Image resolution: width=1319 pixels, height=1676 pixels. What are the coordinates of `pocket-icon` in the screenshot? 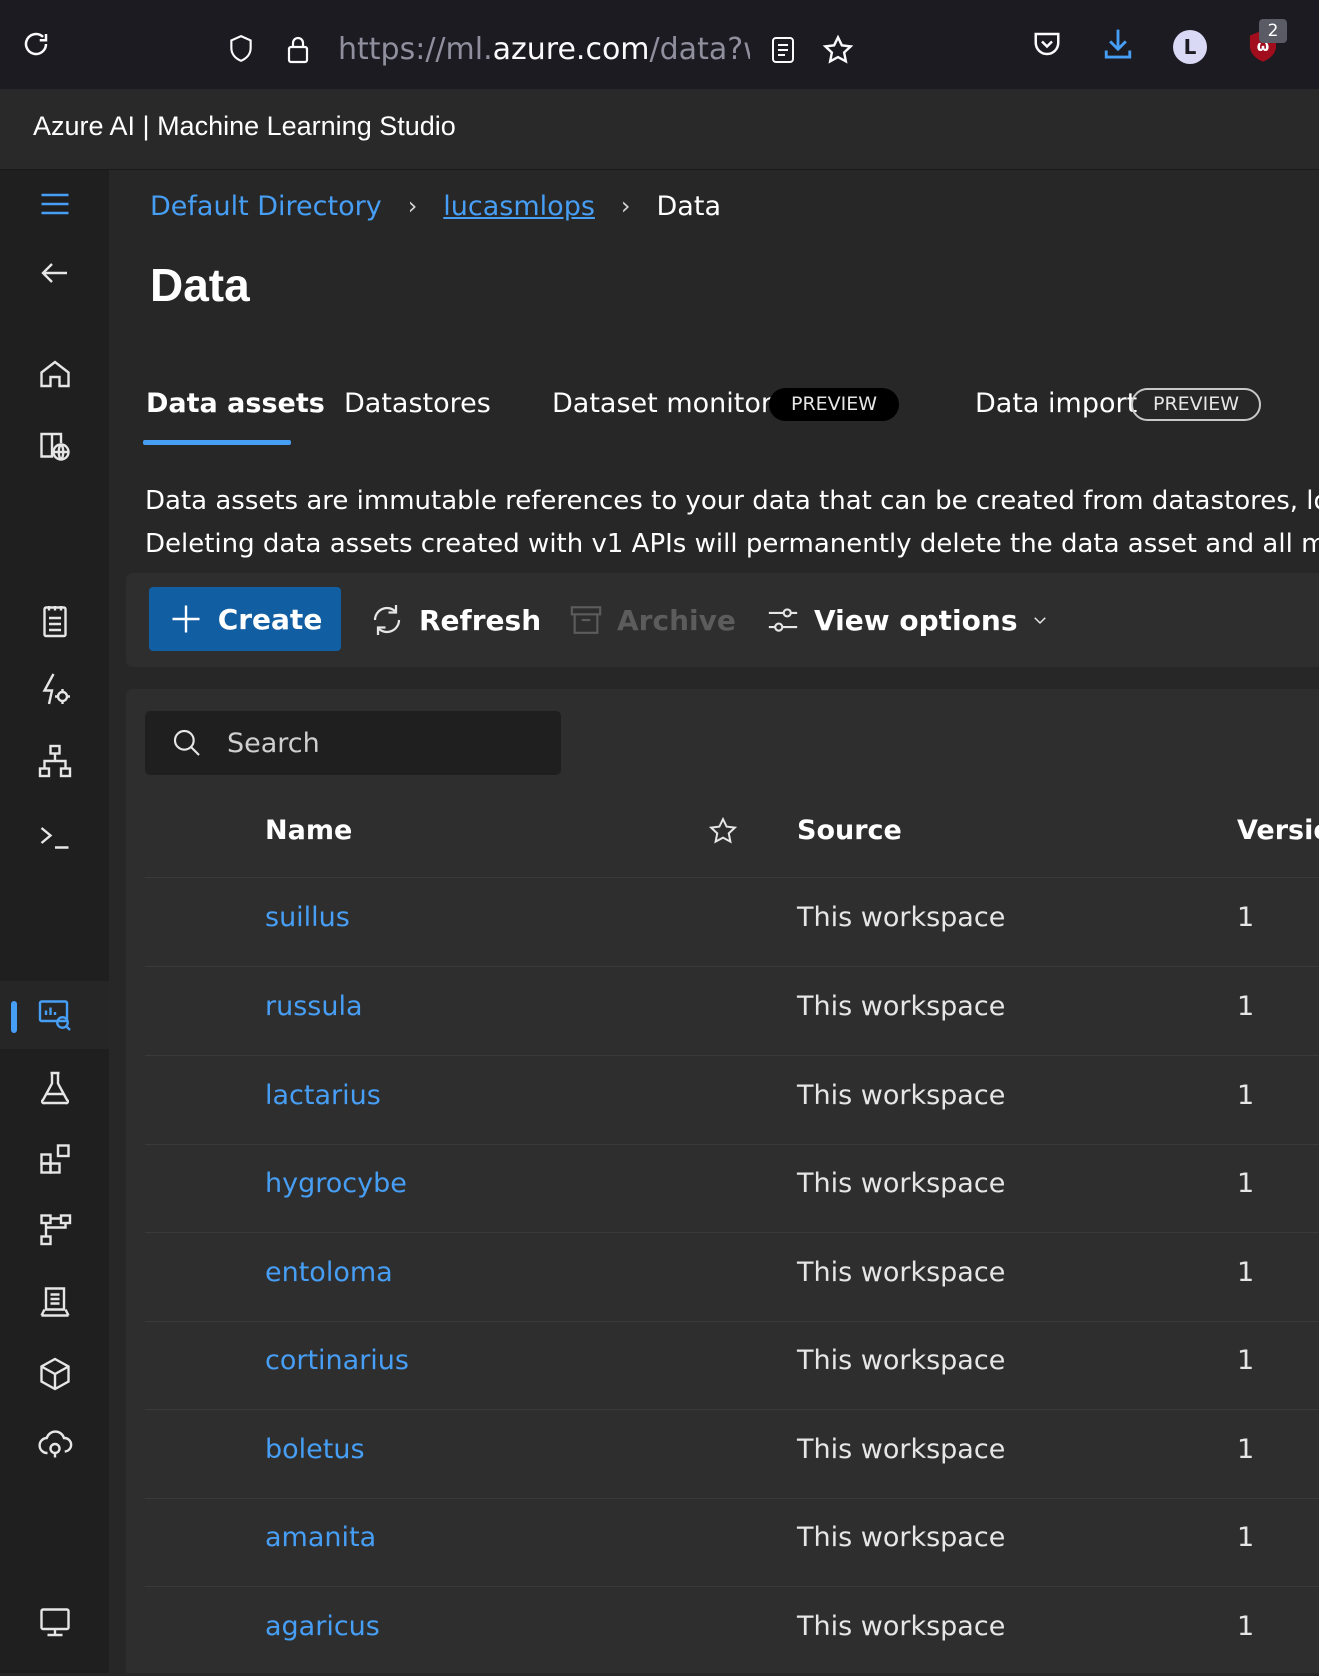 It's located at (1047, 44).